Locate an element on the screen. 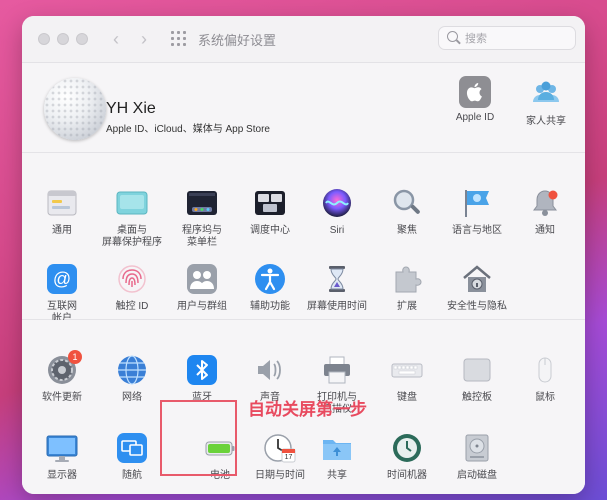  pref-label: 语言与地区 is located at coordinates (477, 230).